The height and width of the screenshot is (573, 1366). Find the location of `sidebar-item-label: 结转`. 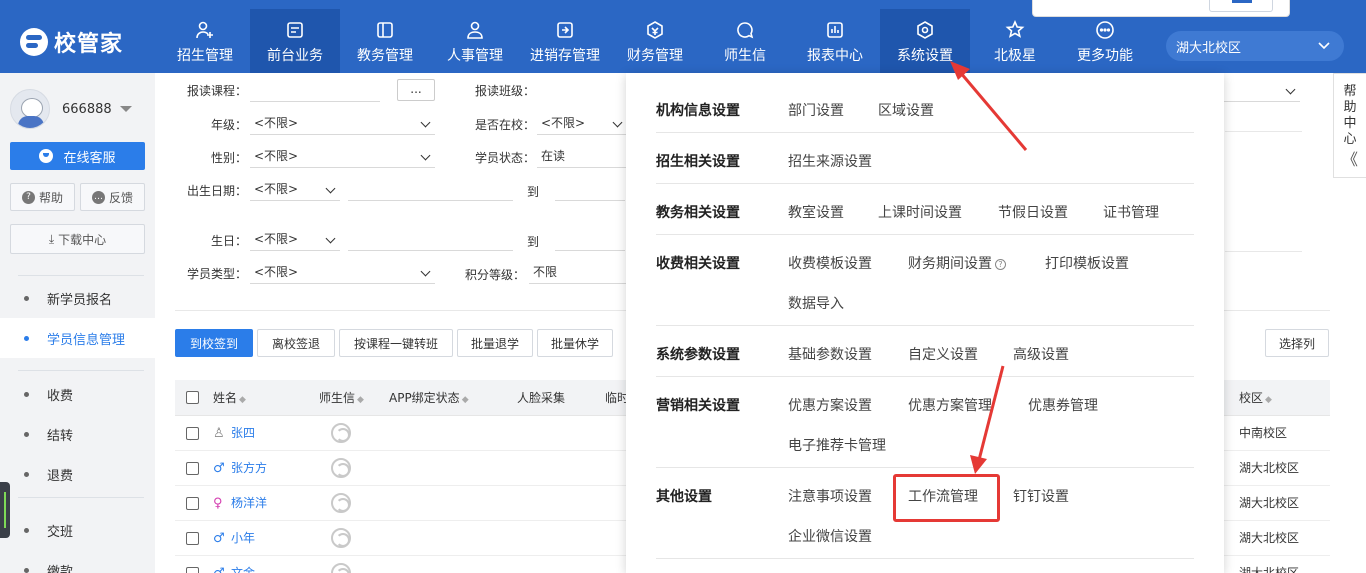

sidebar-item-label: 结转 is located at coordinates (60, 436).